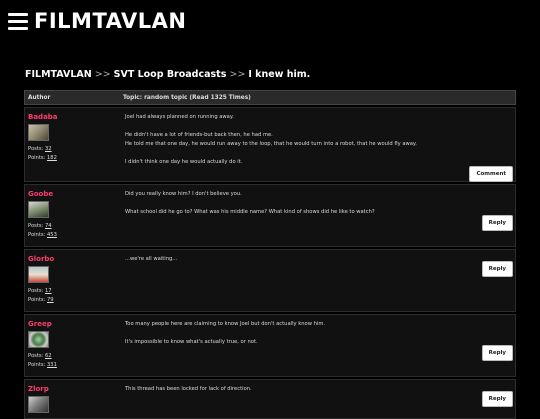 The width and height of the screenshot is (540, 419). Describe the element at coordinates (74, 389) in the screenshot. I see `username-link: Zlorp` at that location.